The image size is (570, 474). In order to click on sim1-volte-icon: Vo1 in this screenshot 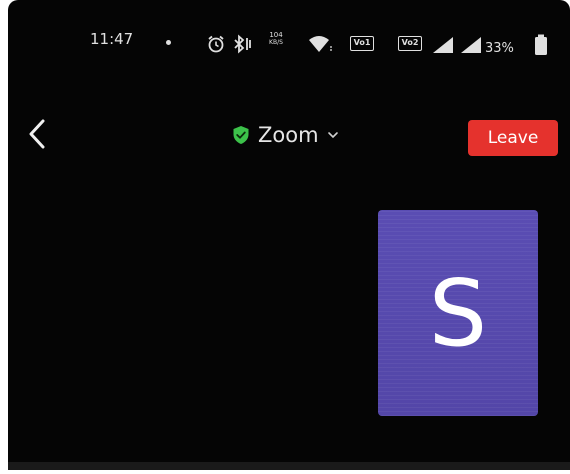, I will do `click(362, 43)`.